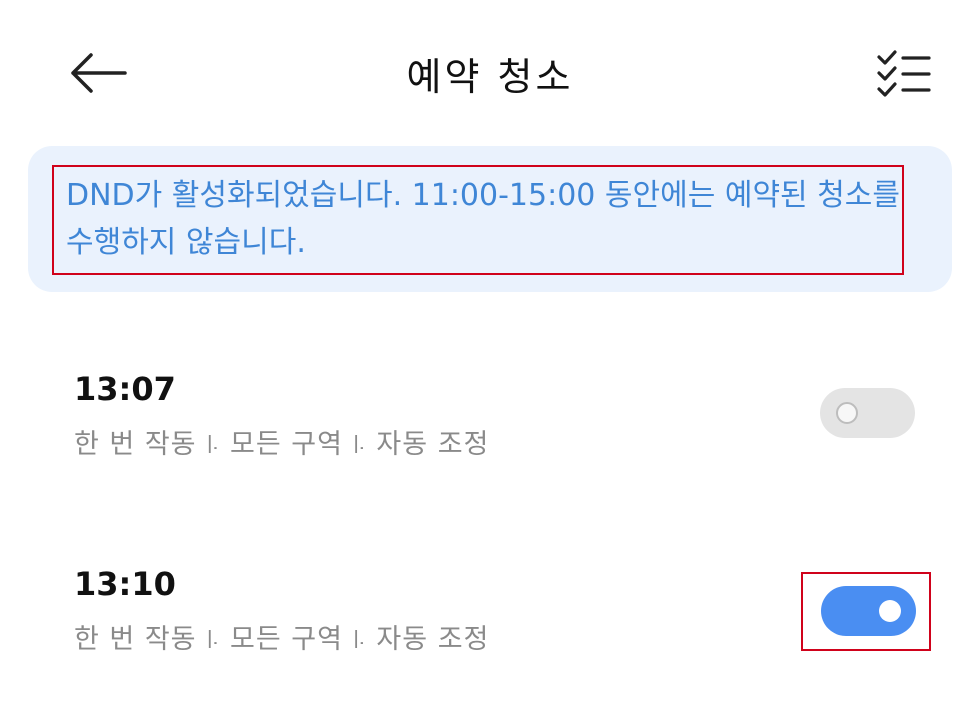  I want to click on toggle-knob, so click(847, 413).